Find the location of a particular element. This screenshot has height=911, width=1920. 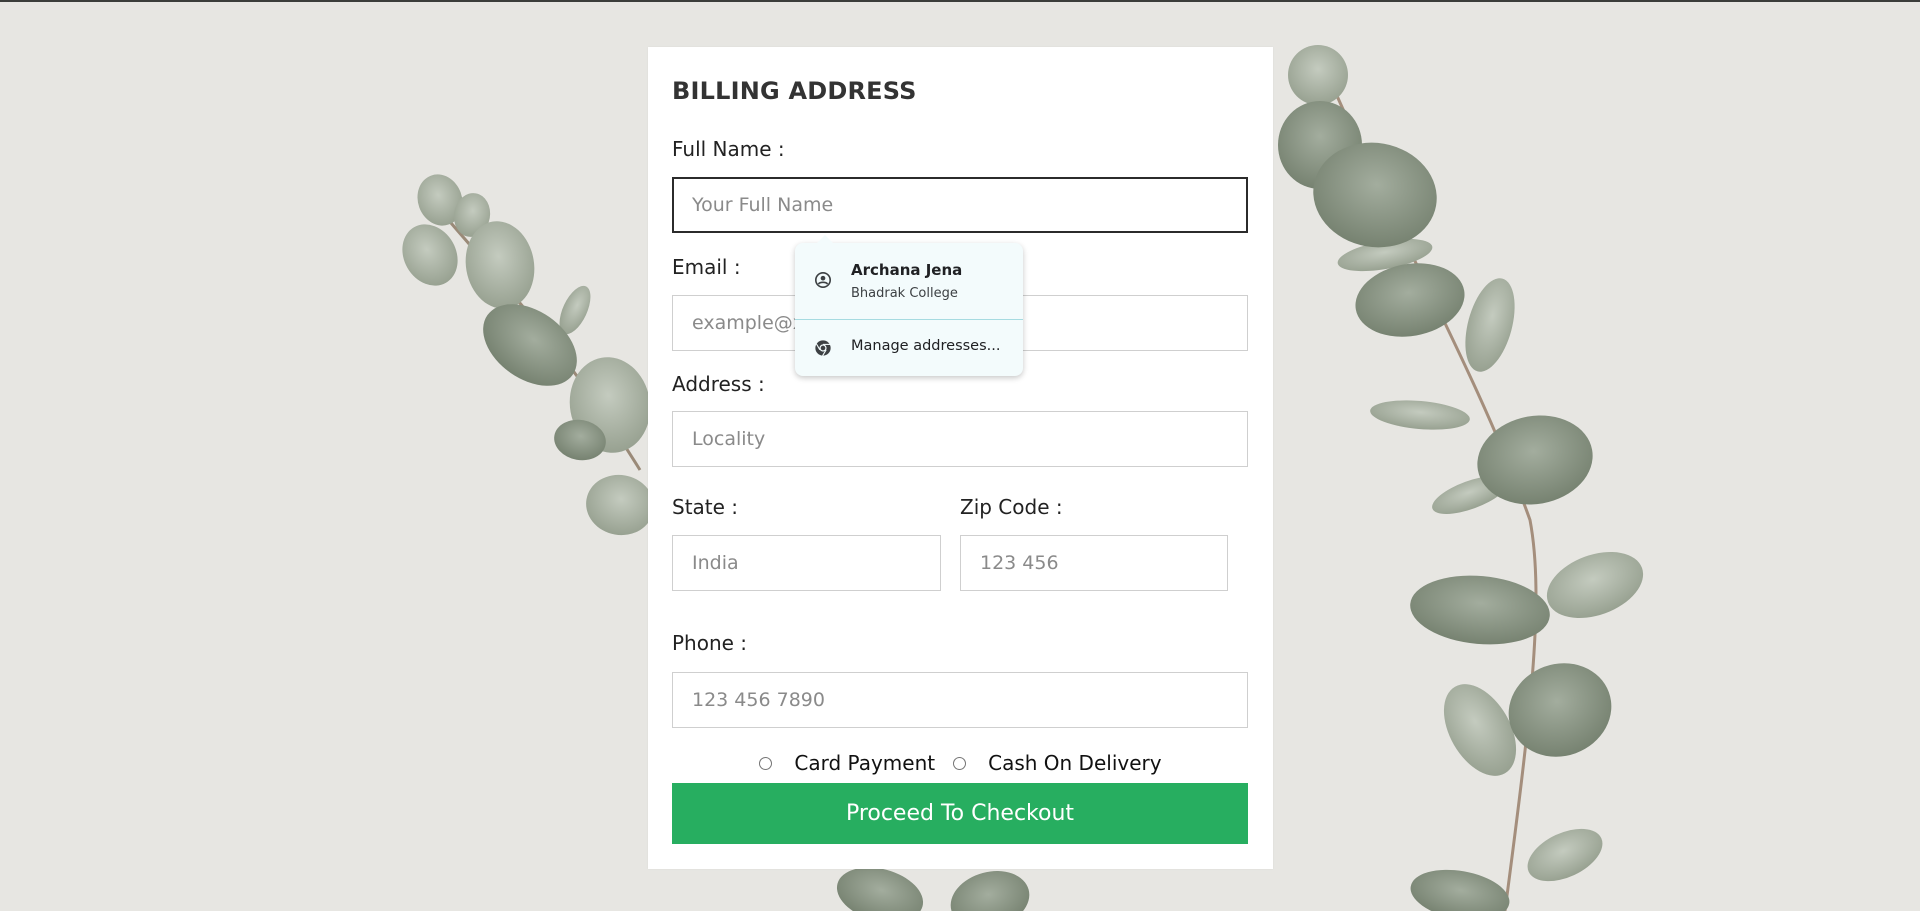

zip-code-label: Zip Code : is located at coordinates (1011, 507).